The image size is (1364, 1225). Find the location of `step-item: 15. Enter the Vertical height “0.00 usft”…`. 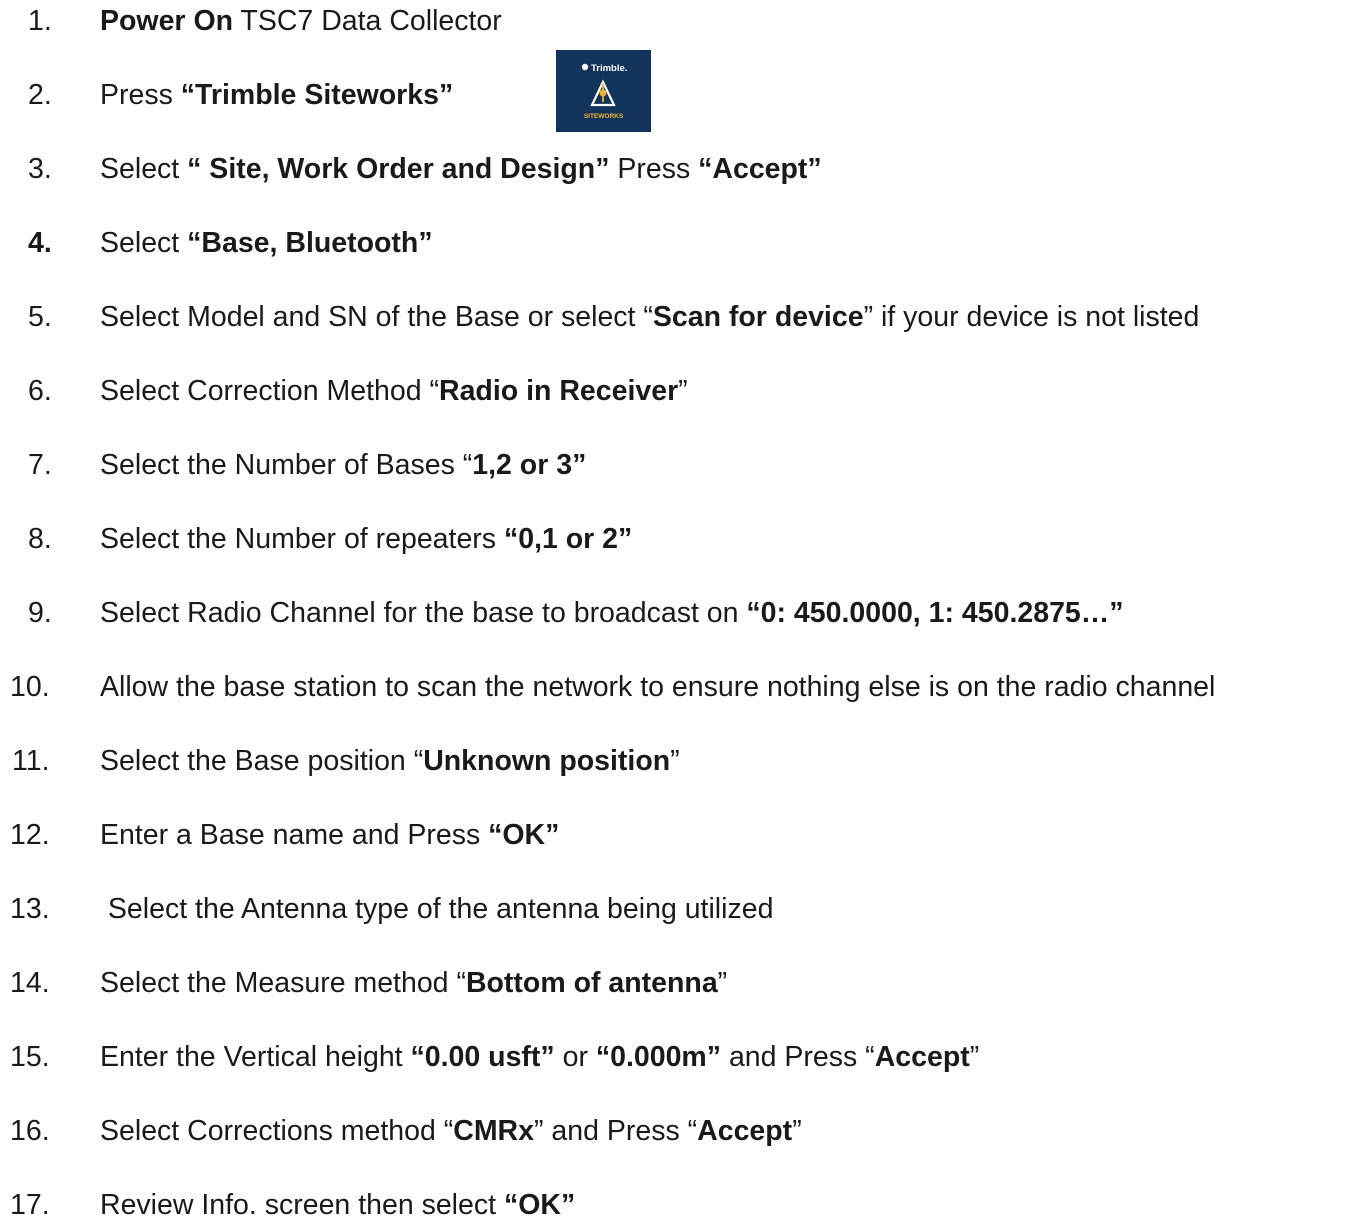

step-item: 15. Enter the Vertical height “0.00 usft”… is located at coordinates (682, 1057).